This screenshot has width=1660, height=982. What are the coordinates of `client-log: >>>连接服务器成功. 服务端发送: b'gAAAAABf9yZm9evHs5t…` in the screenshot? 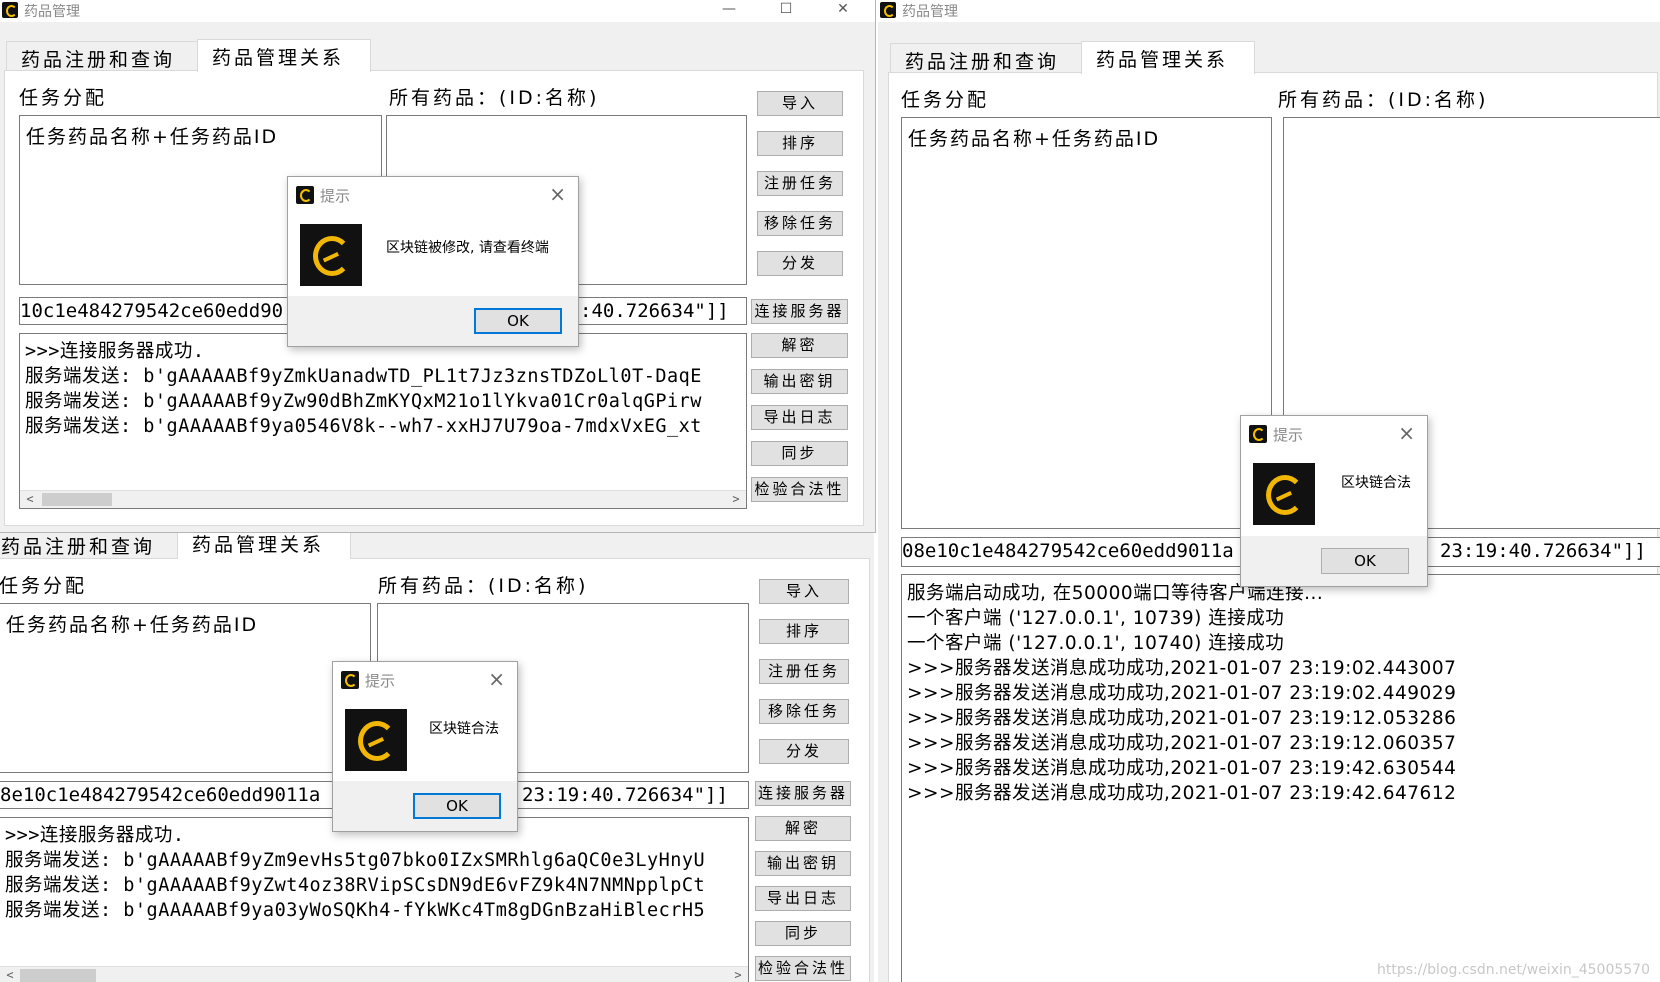 It's located at (374, 899).